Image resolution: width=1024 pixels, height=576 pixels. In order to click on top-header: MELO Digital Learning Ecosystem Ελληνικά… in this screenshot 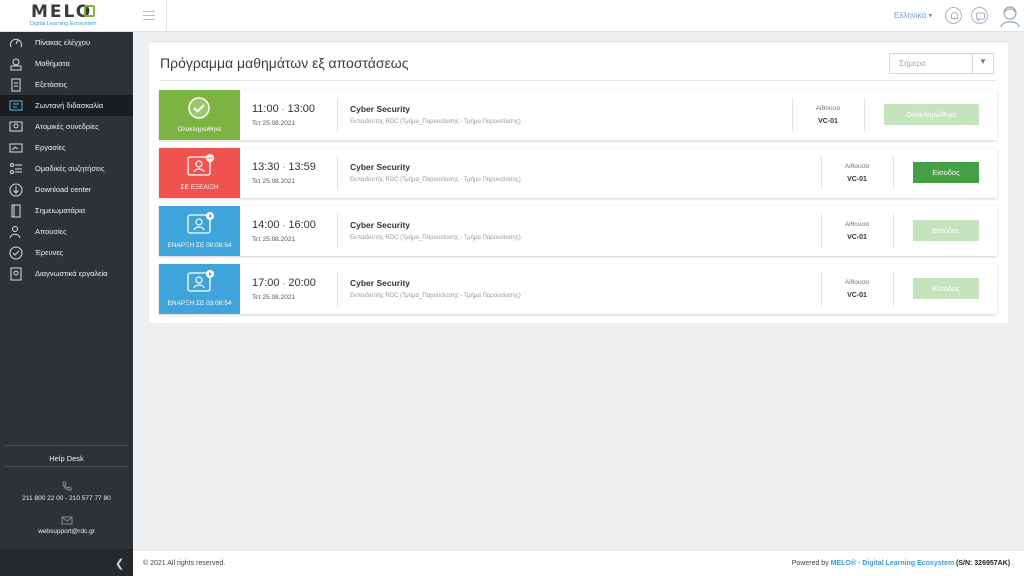, I will do `click(512, 16)`.